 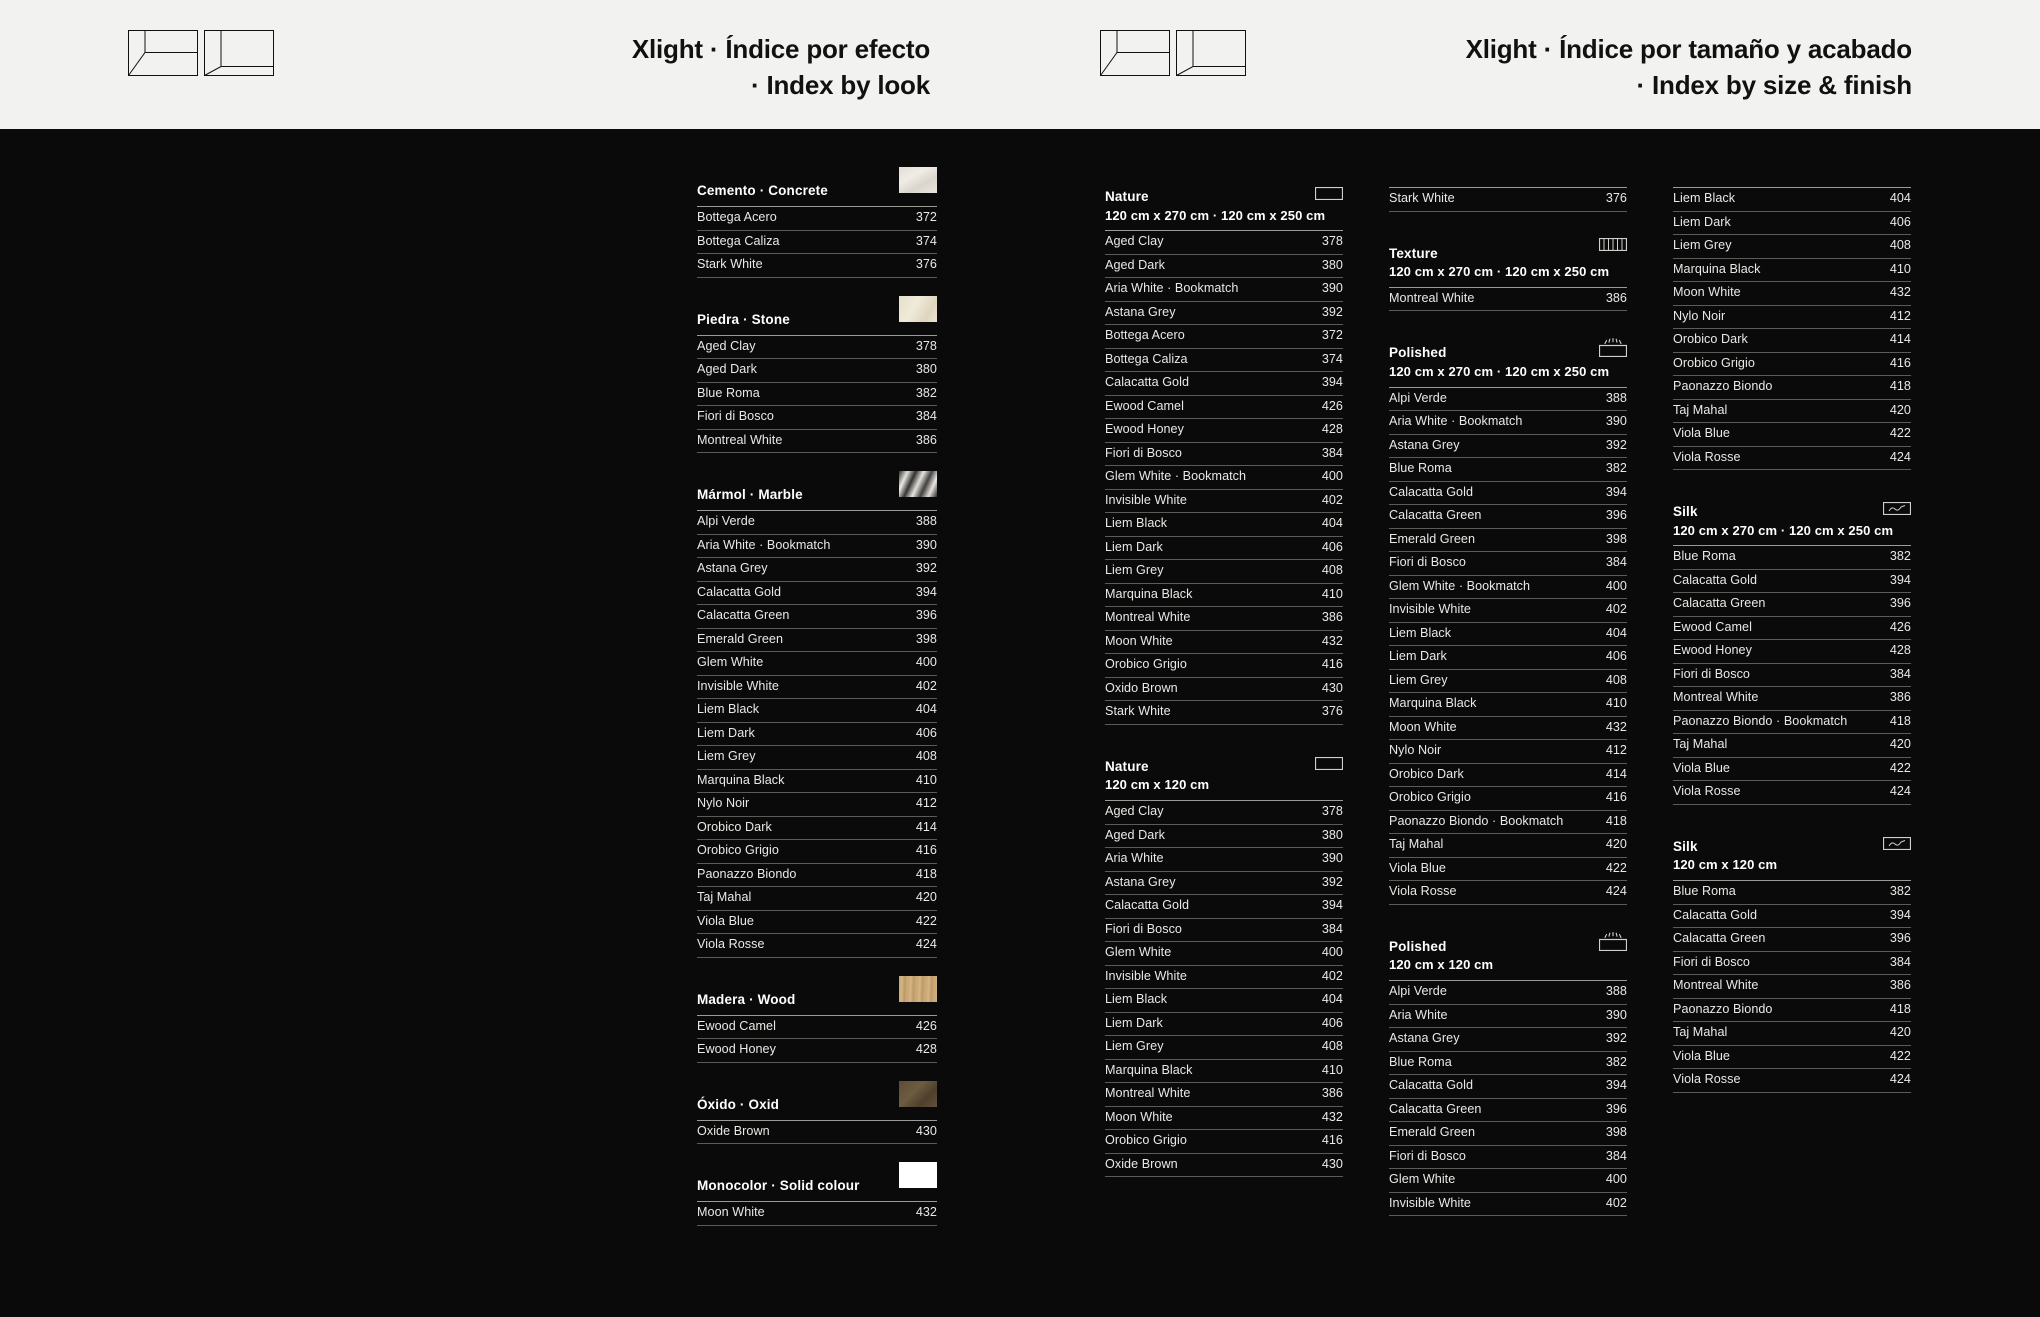 I want to click on index-row: Bottega Acero 372, so click(x=817, y=219).